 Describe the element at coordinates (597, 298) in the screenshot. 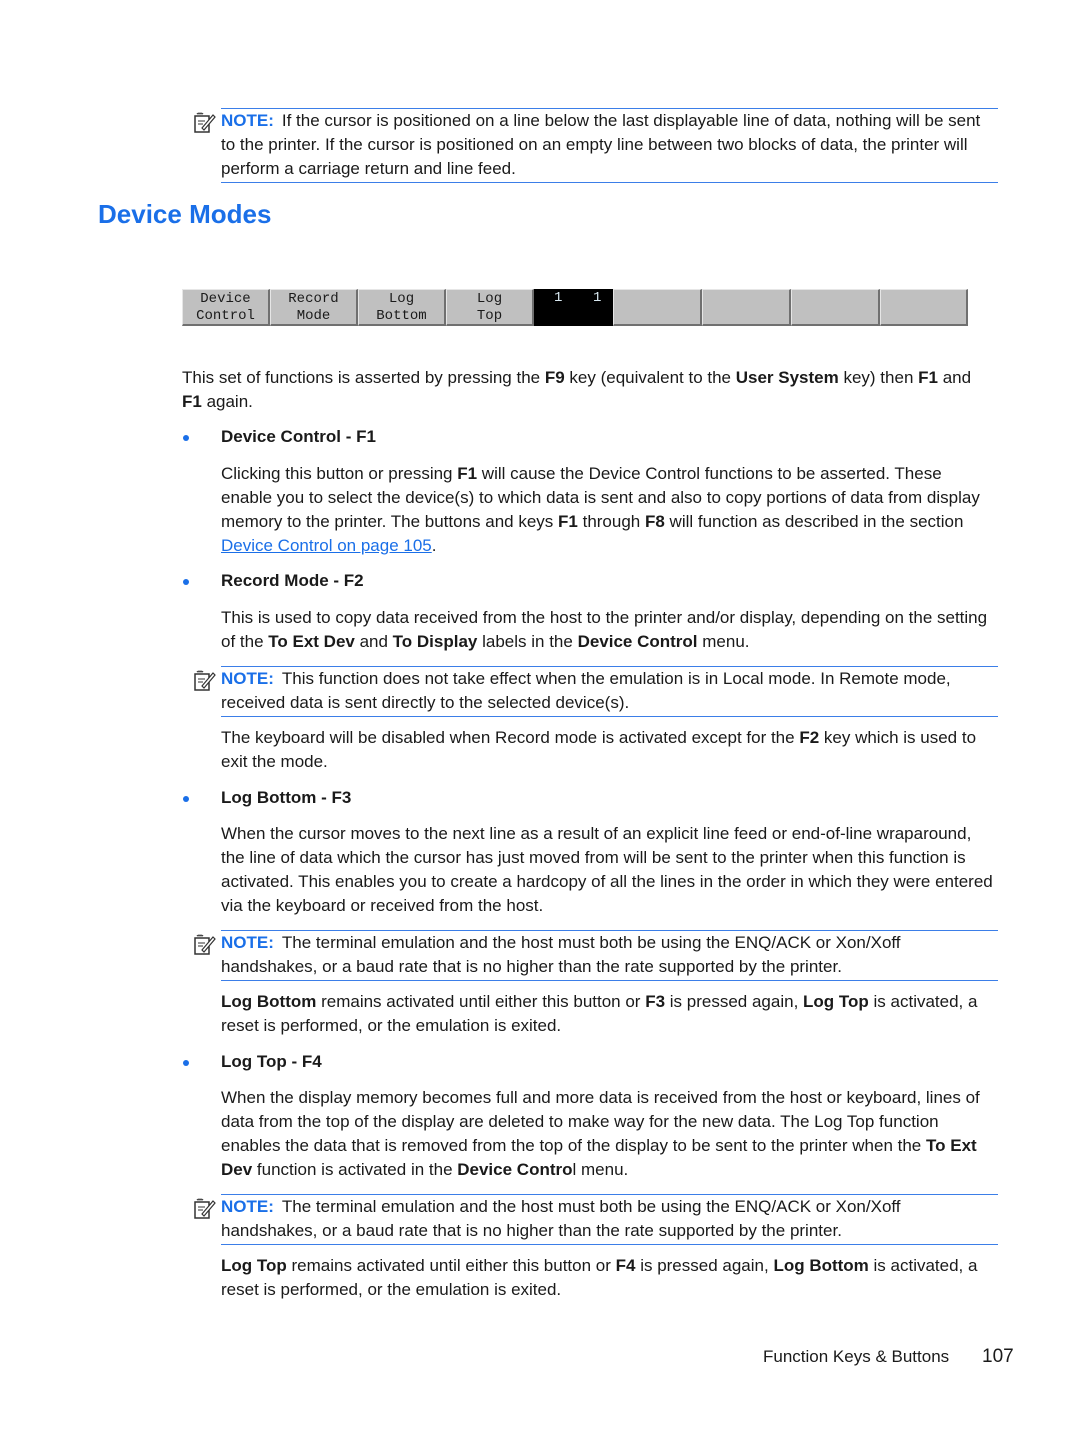

I see `status-value-right: 1` at that location.